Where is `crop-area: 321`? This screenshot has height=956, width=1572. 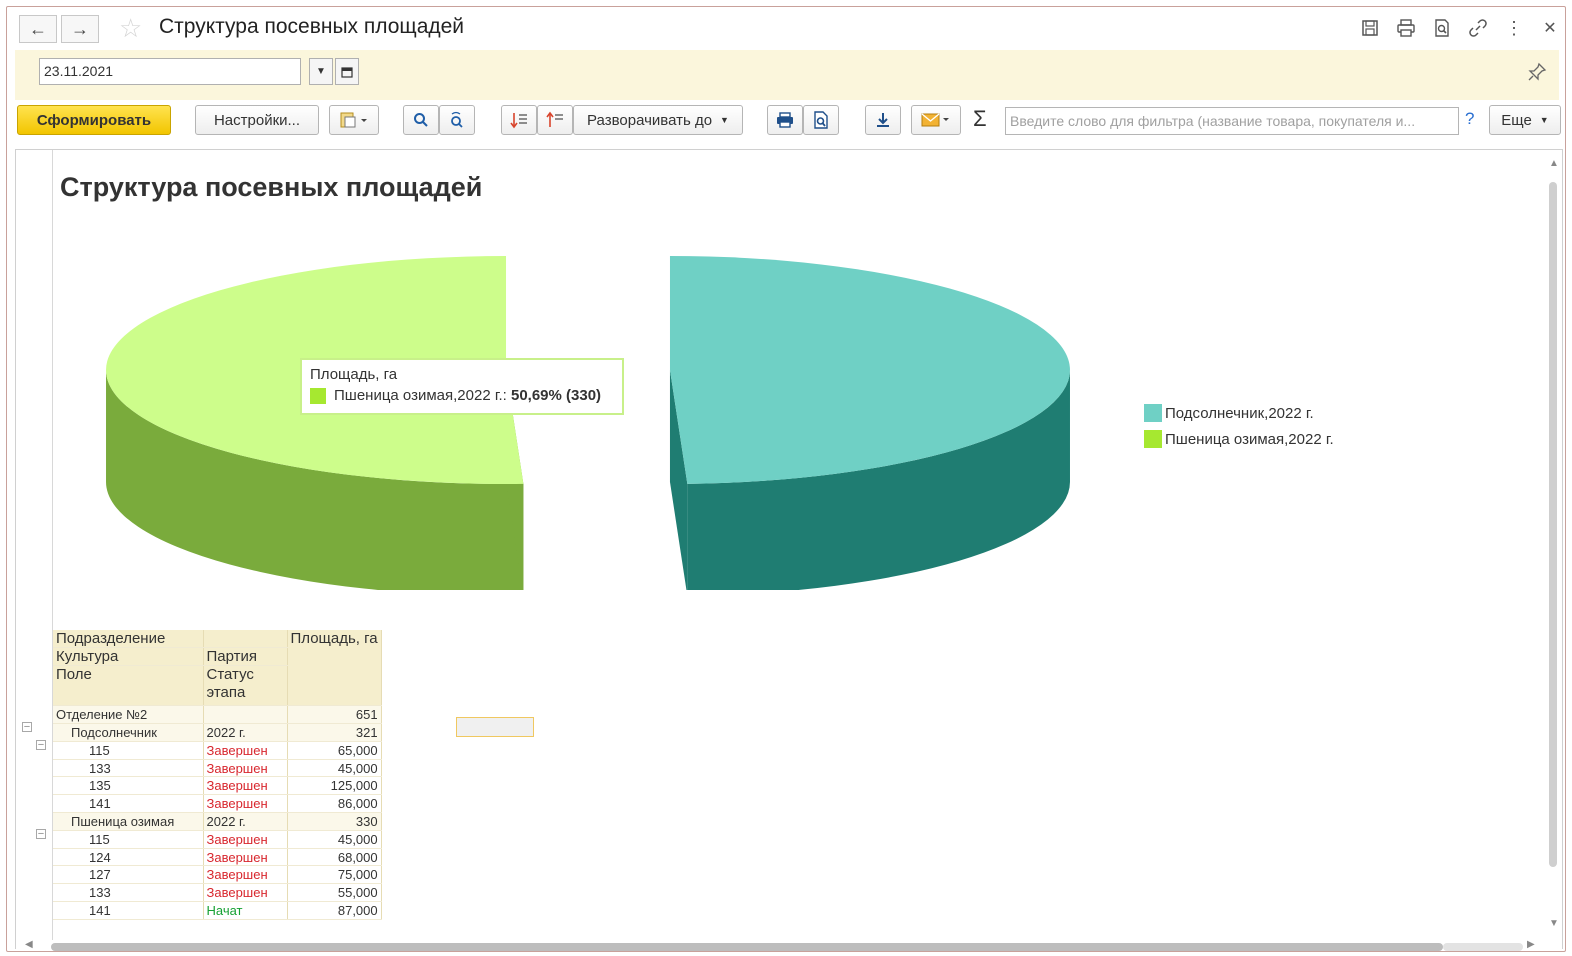
crop-area: 321 is located at coordinates (334, 732).